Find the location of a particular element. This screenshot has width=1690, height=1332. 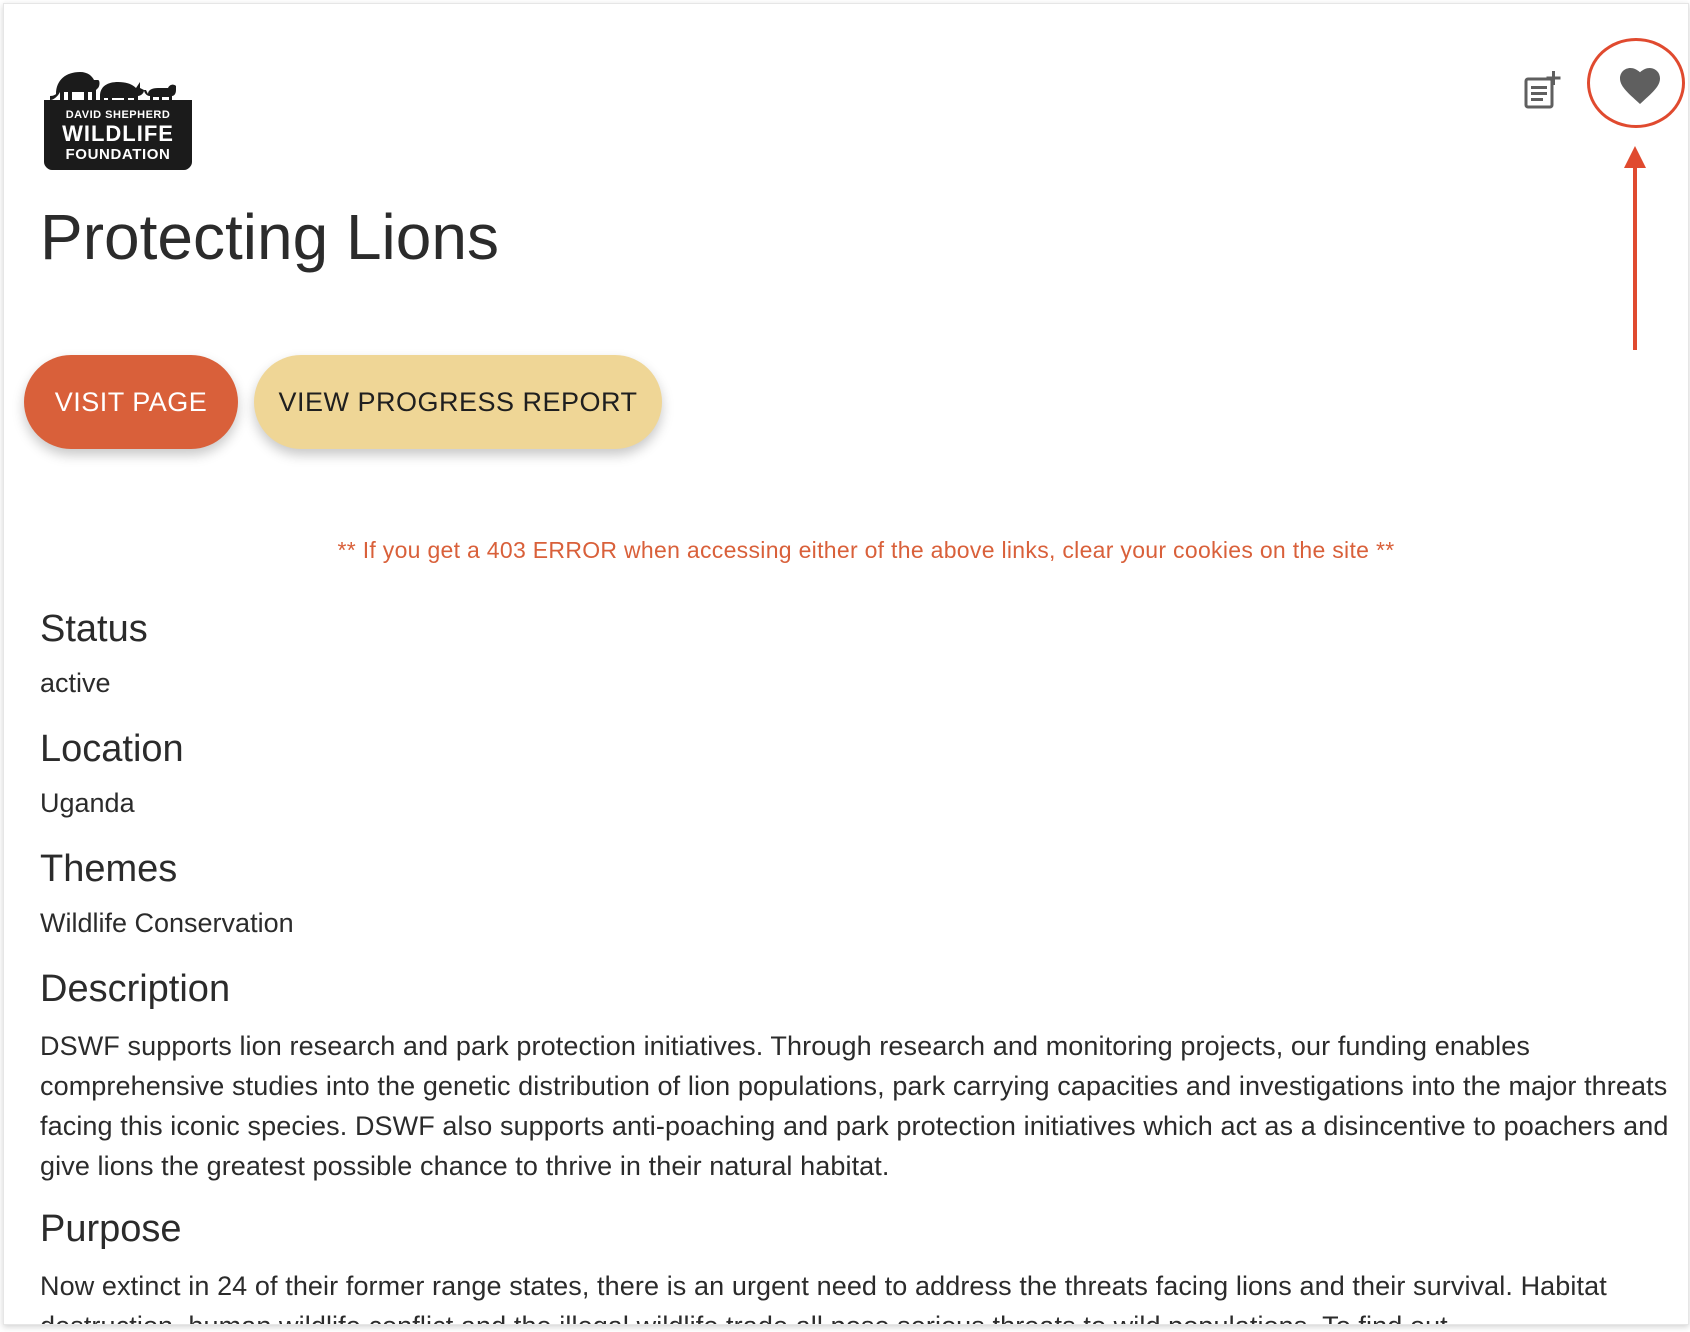

themes-value: Wildlife Conservation is located at coordinates (167, 923).